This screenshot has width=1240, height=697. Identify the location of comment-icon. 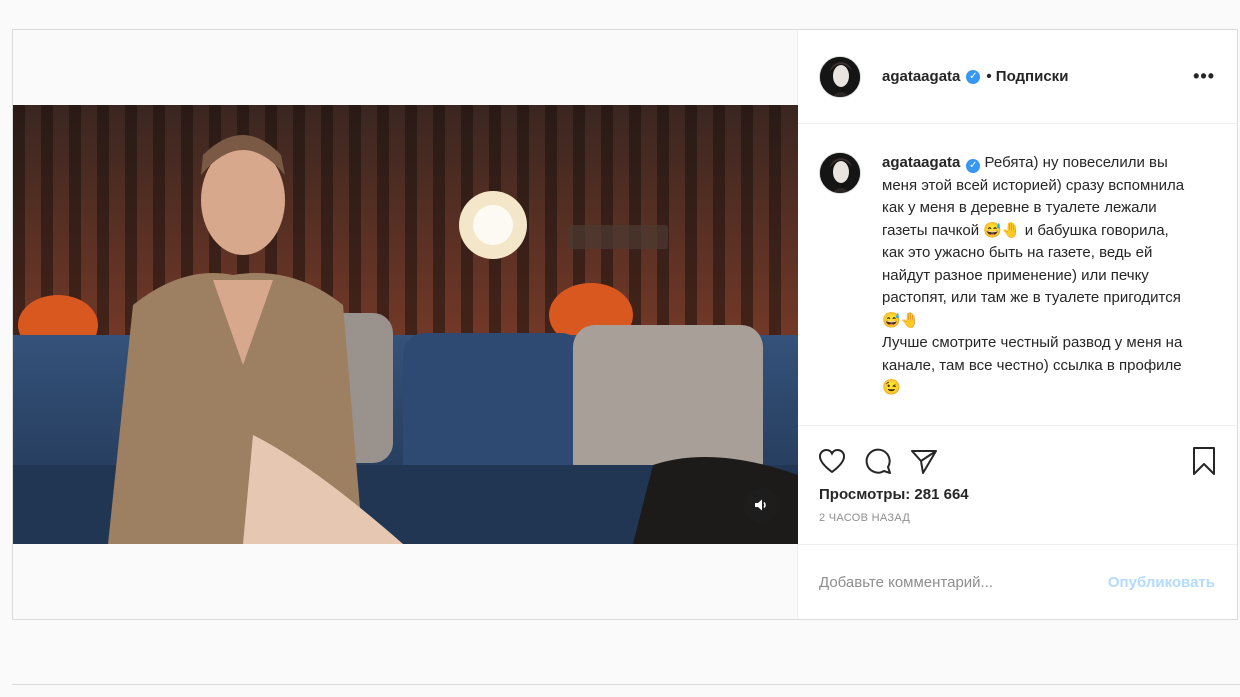
(878, 461).